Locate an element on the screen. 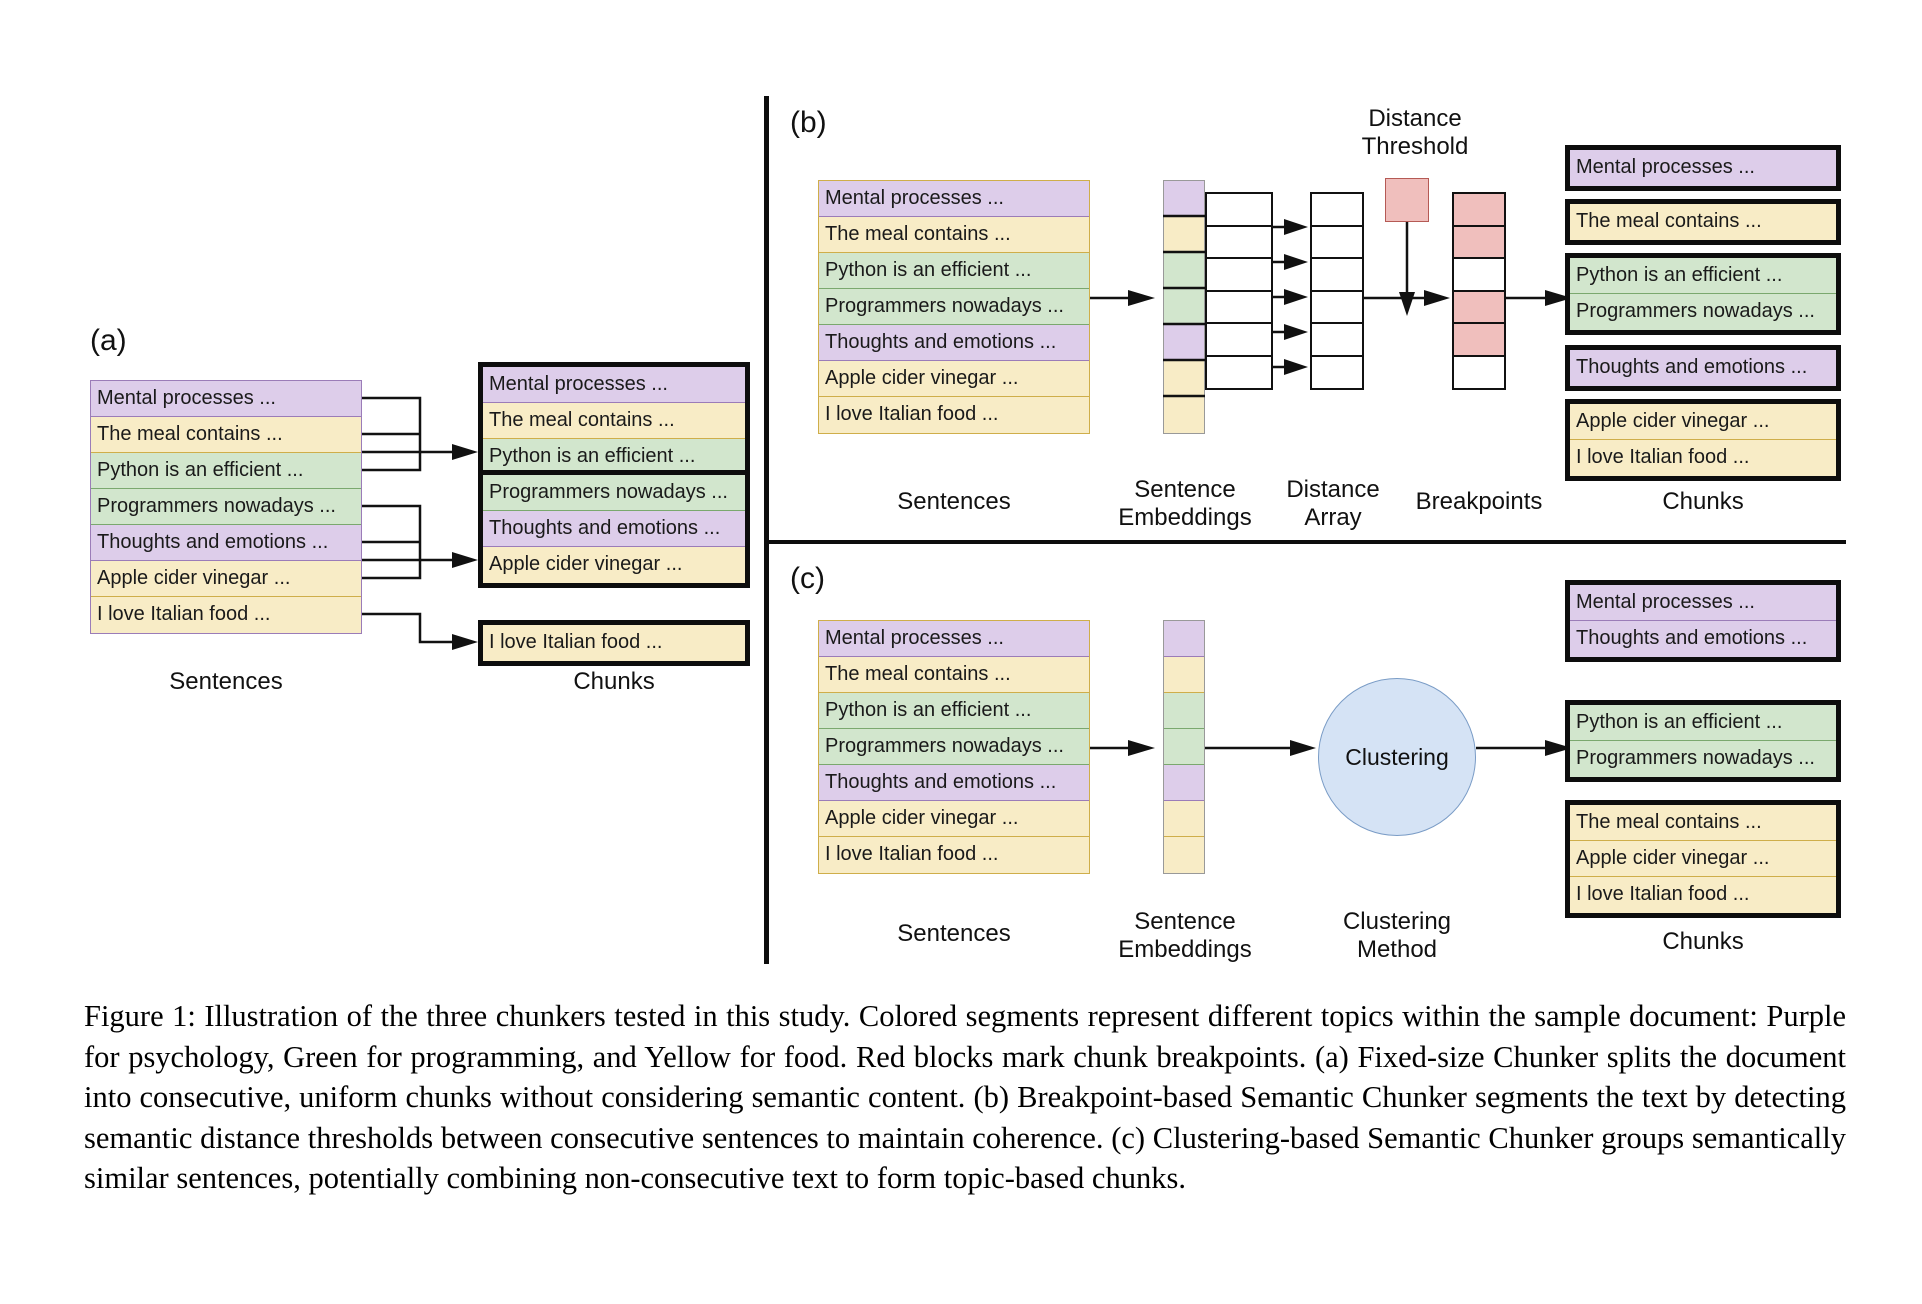 This screenshot has width=1922, height=1304. panel-b-breakpoints-column is located at coordinates (1479, 291).